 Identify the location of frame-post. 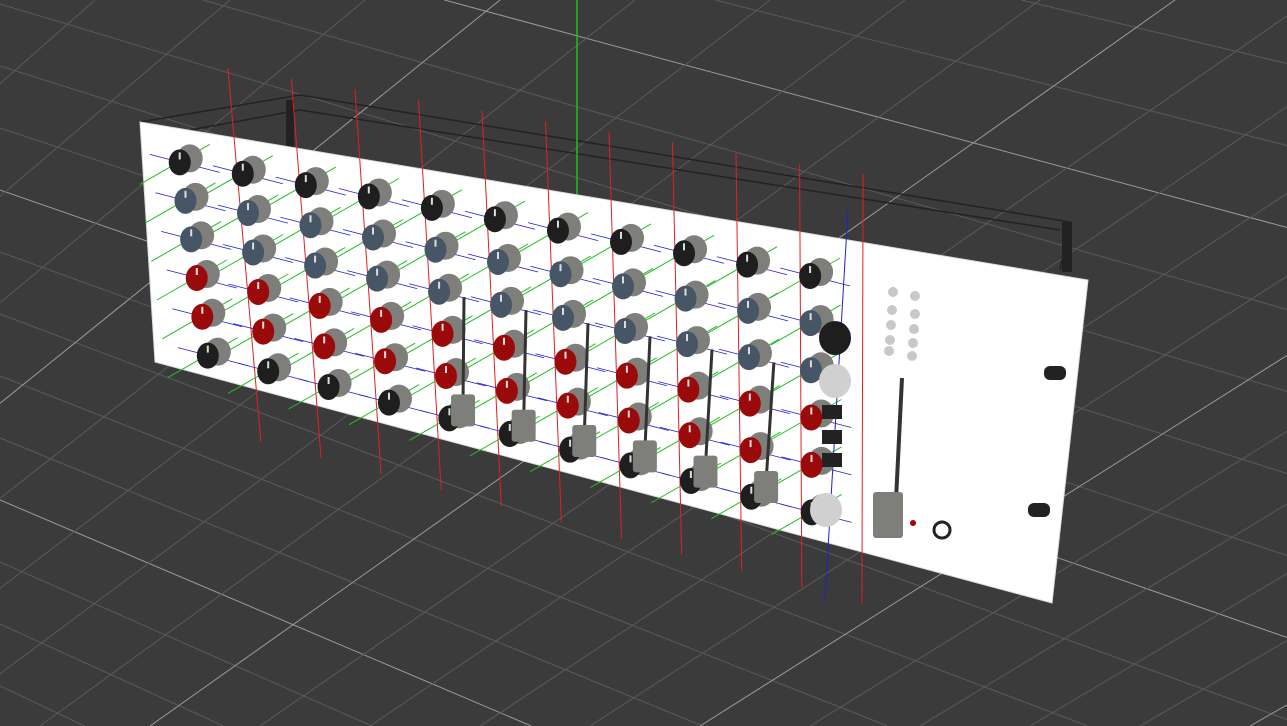
(1067, 247).